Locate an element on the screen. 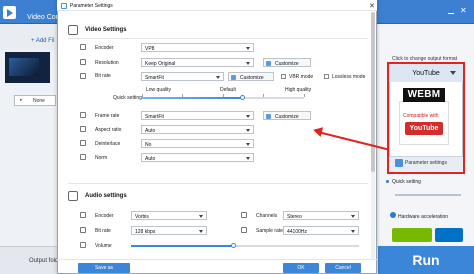  volume-label: Volume is located at coordinates (103, 246).